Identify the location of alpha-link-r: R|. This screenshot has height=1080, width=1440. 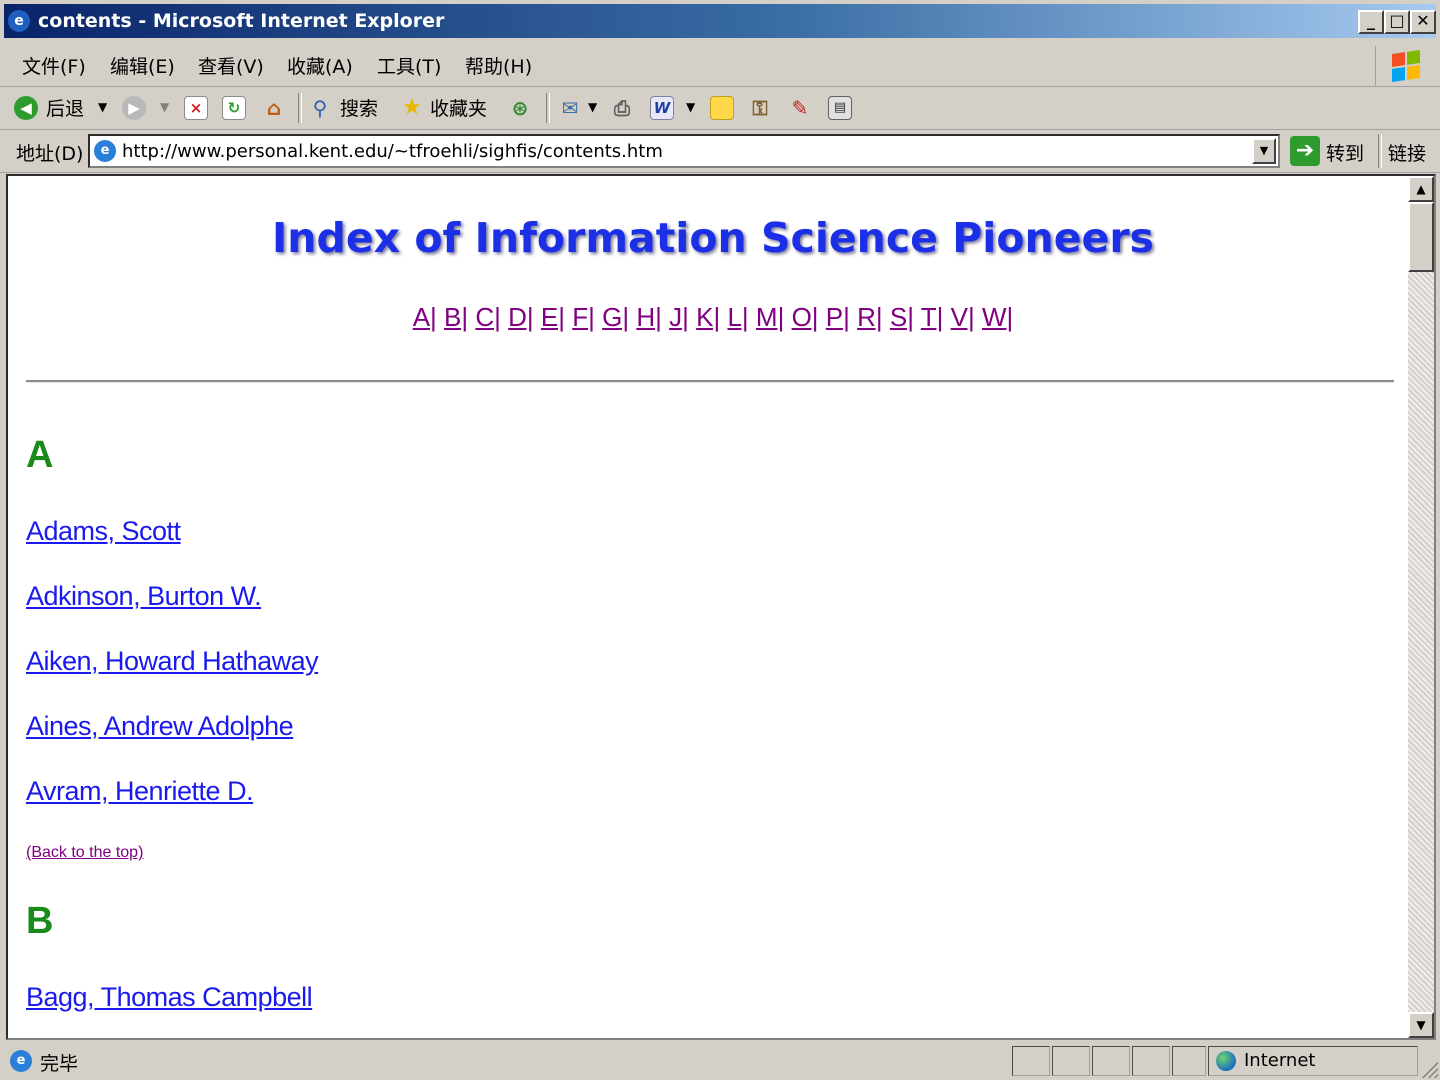
(870, 317).